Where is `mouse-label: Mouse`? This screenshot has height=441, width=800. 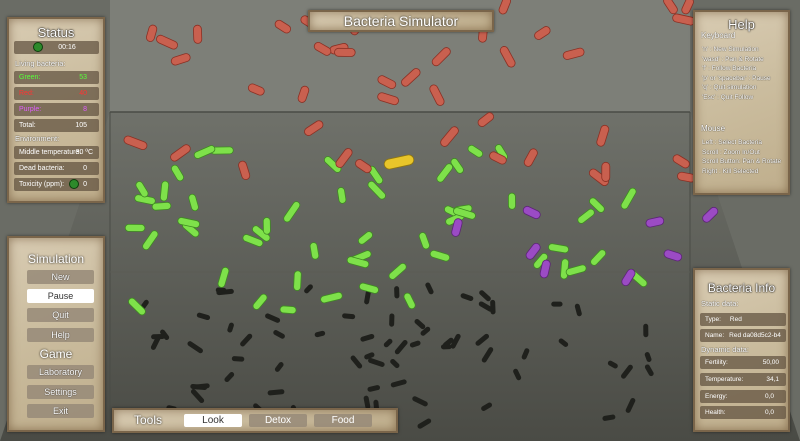 mouse-label: Mouse is located at coordinates (713, 128).